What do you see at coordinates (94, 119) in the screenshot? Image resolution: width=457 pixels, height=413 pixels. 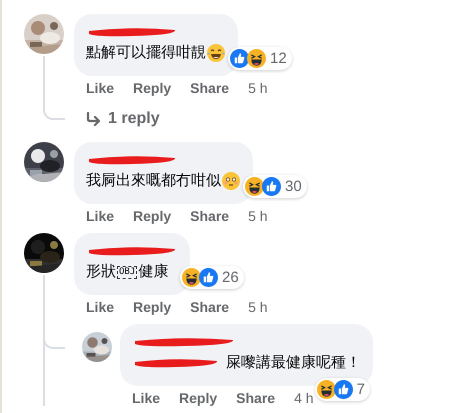 I see `reply-arrow-icon` at bounding box center [94, 119].